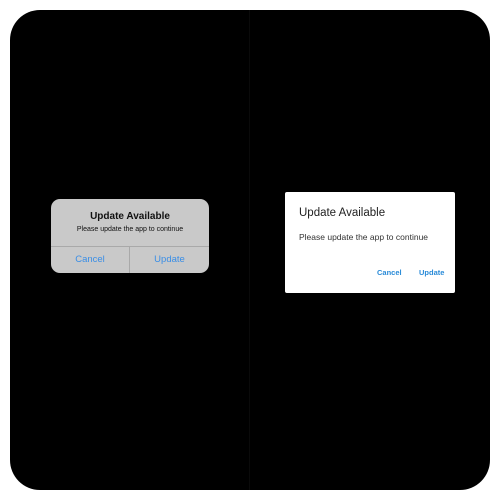 This screenshot has width=500, height=500. What do you see at coordinates (431, 272) in the screenshot?
I see `material-update-button: Update` at bounding box center [431, 272].